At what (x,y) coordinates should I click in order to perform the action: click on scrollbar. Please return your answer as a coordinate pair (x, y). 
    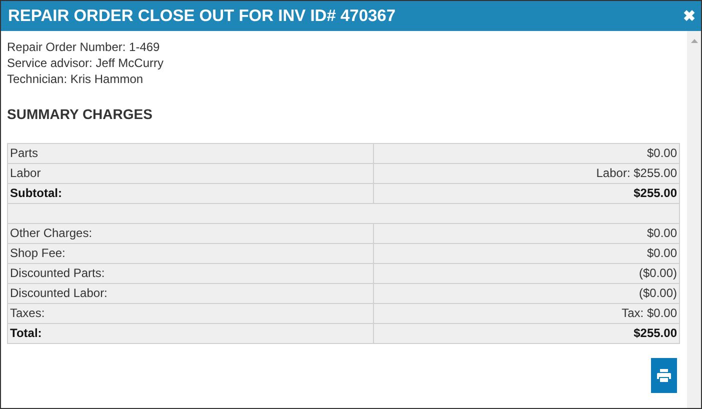
    Looking at the image, I should click on (694, 219).